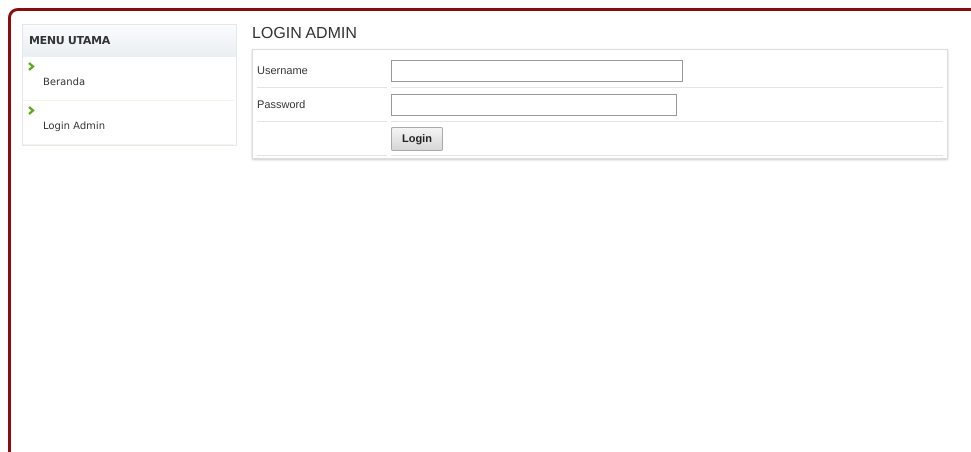  I want to click on sidebar-title: MENU UTAMA, so click(129, 41).